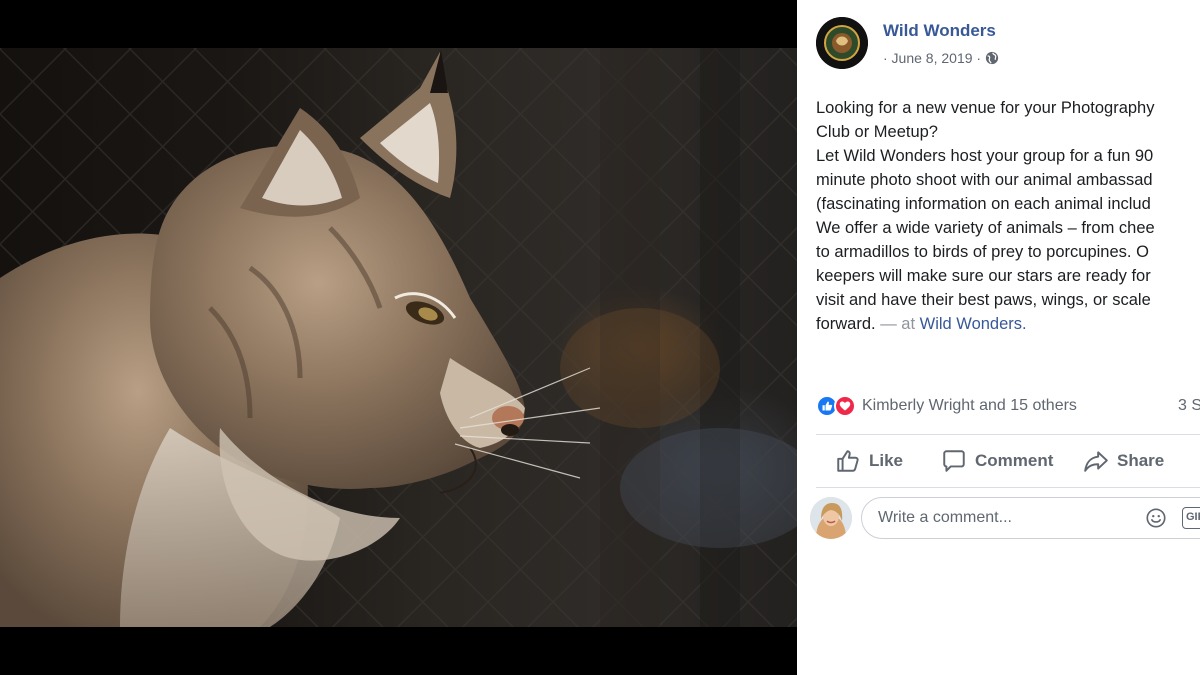  What do you see at coordinates (1191, 518) in the screenshot?
I see `gif-button: GIF` at bounding box center [1191, 518].